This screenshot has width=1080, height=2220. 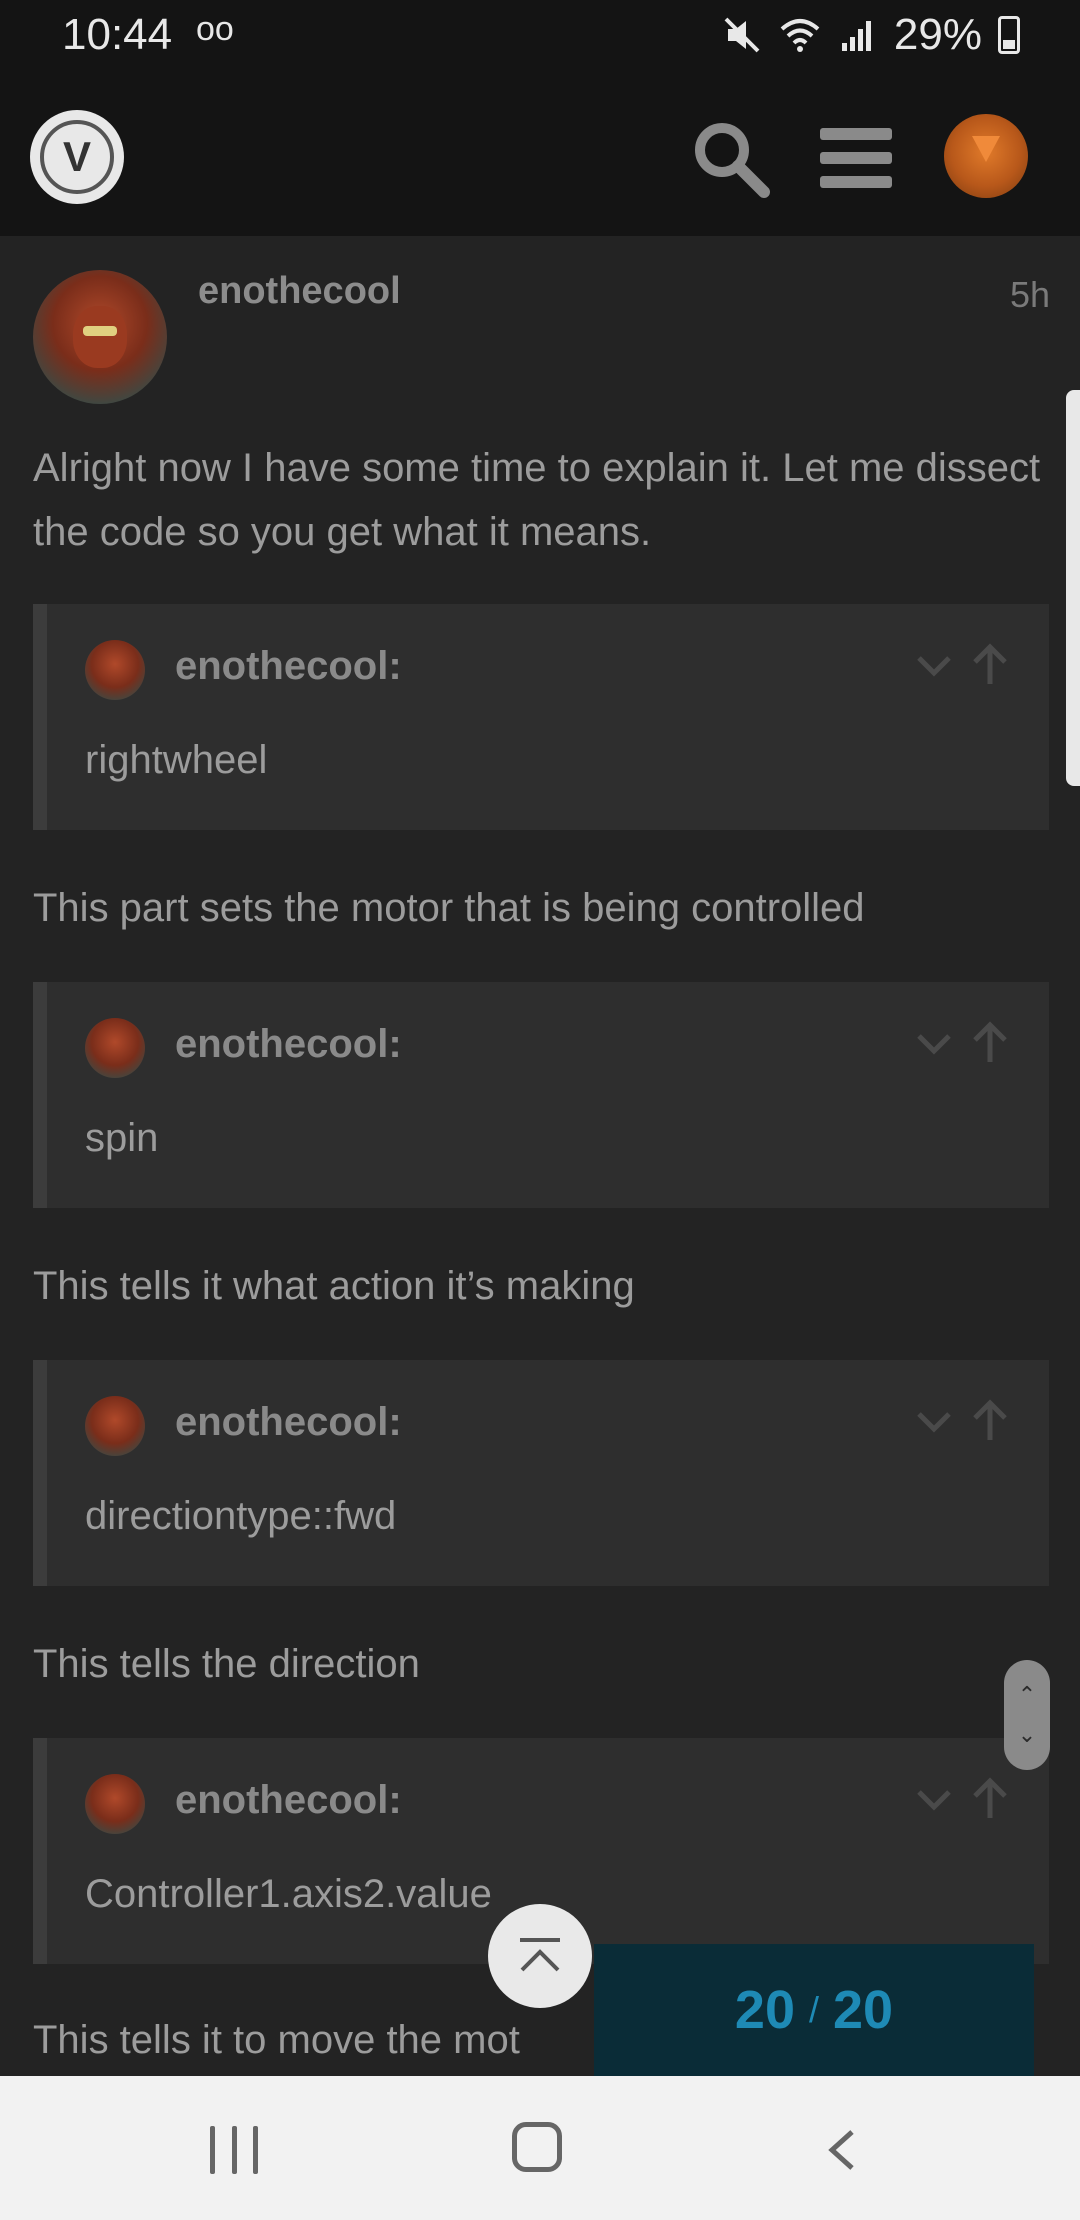 What do you see at coordinates (288, 1894) in the screenshot?
I see `quote-text: Controller1.axis2.value` at bounding box center [288, 1894].